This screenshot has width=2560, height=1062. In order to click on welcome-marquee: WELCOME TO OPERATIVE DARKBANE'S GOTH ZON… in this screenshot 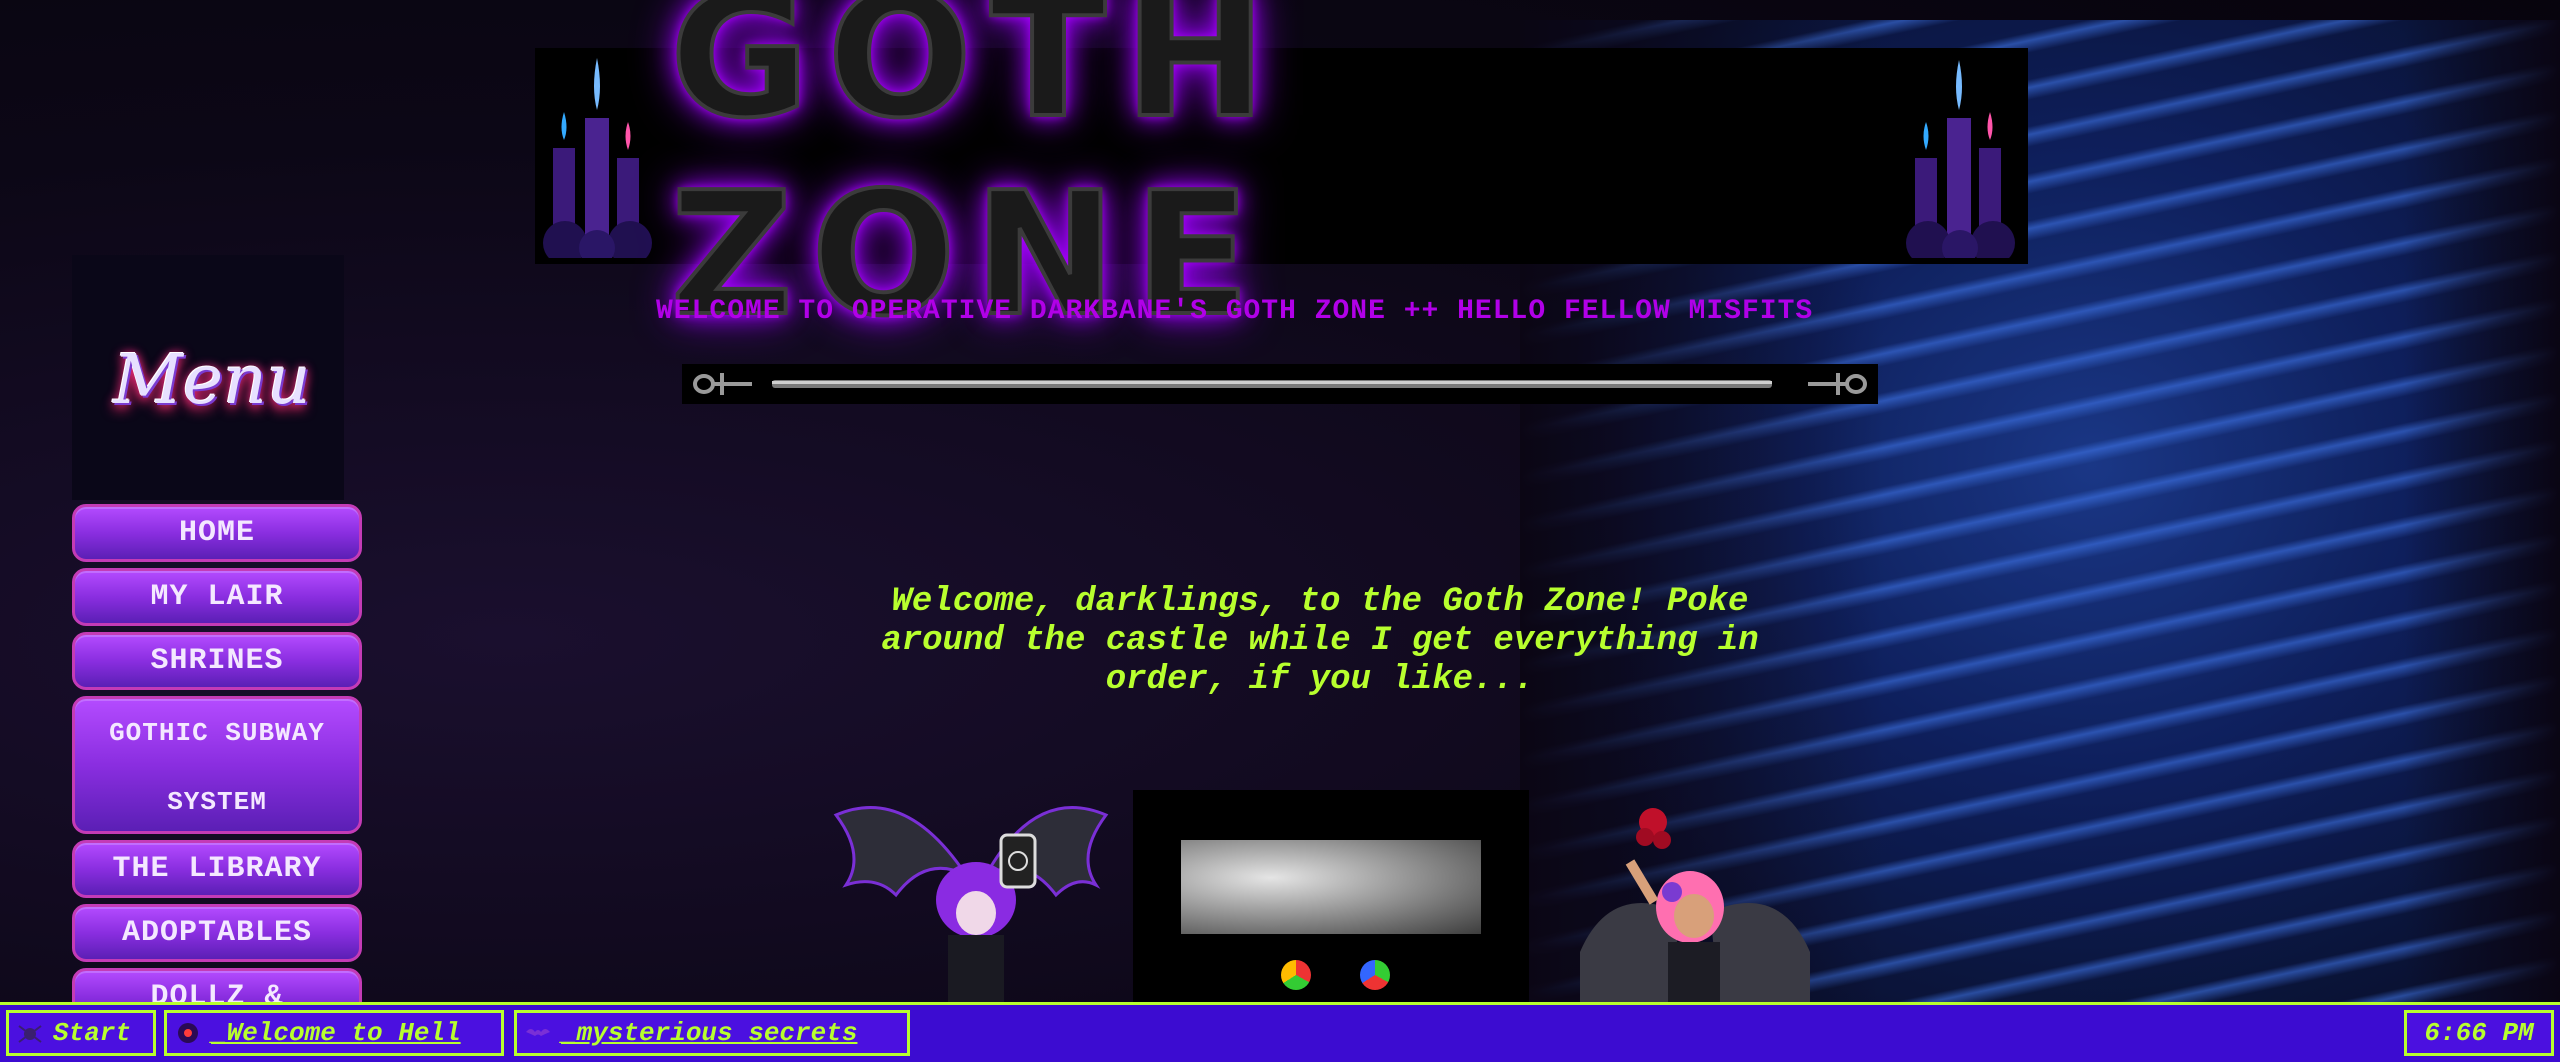, I will do `click(1235, 311)`.